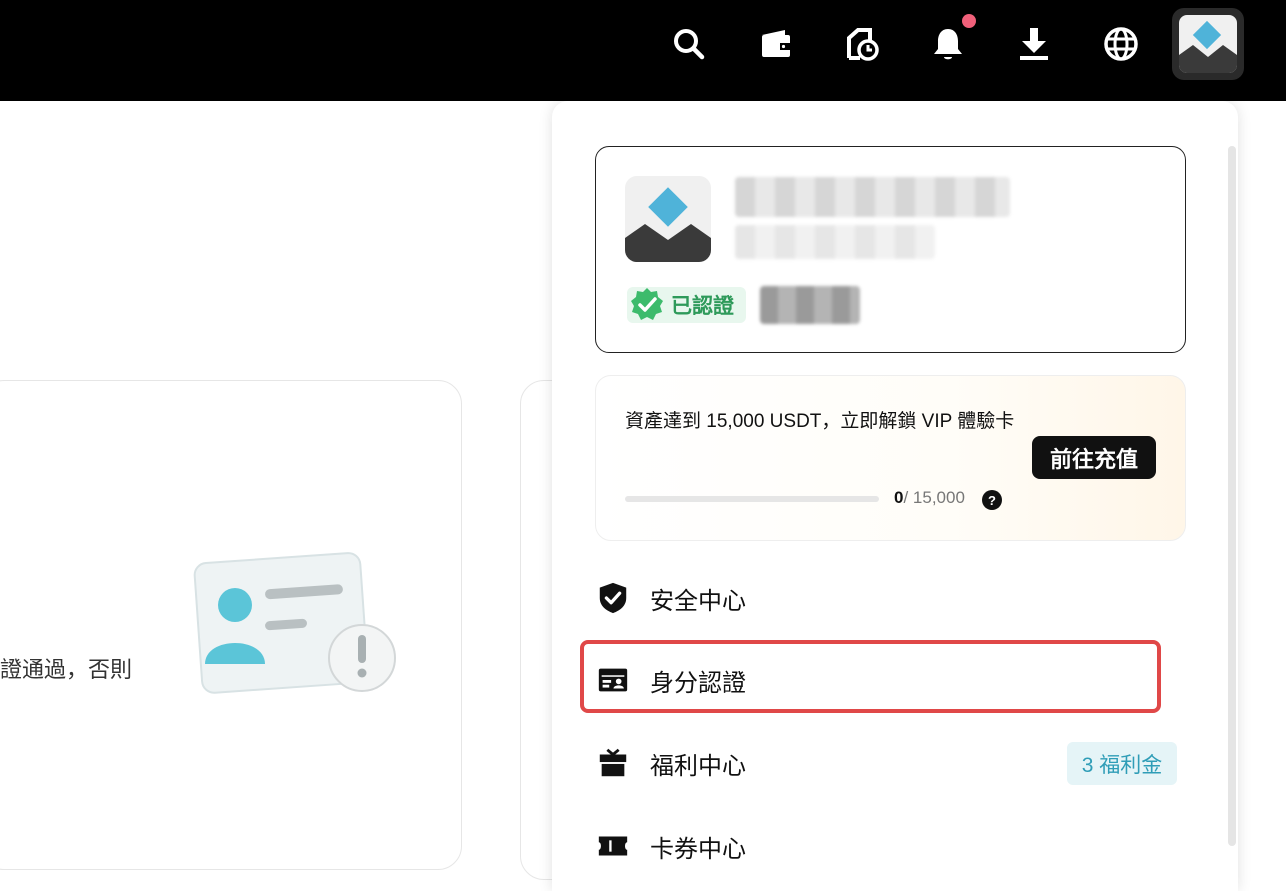 This screenshot has width=1286, height=891. I want to click on asset-progress-bar, so click(752, 499).